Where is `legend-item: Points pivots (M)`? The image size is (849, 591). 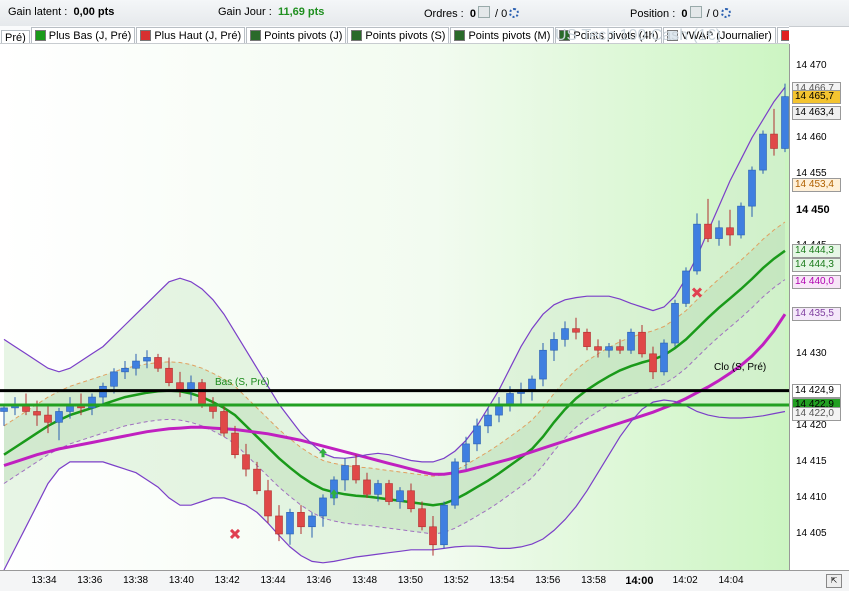
legend-item: Points pivots (M) is located at coordinates (502, 35).